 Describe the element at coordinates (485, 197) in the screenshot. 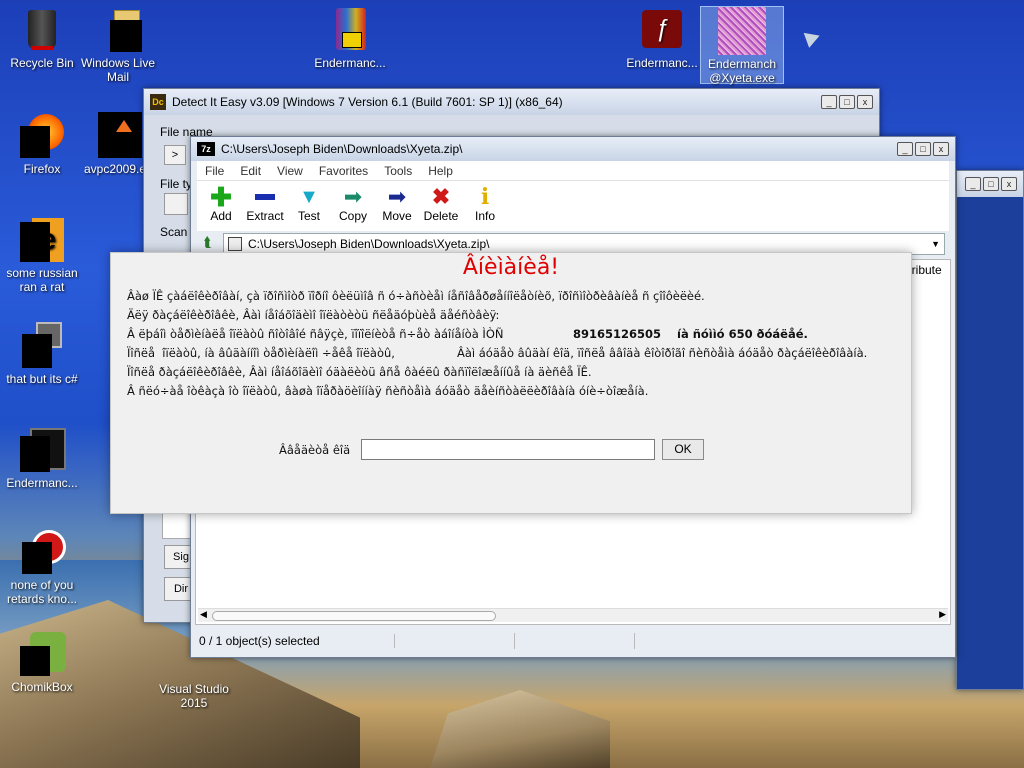

I see `info-icon: i` at that location.